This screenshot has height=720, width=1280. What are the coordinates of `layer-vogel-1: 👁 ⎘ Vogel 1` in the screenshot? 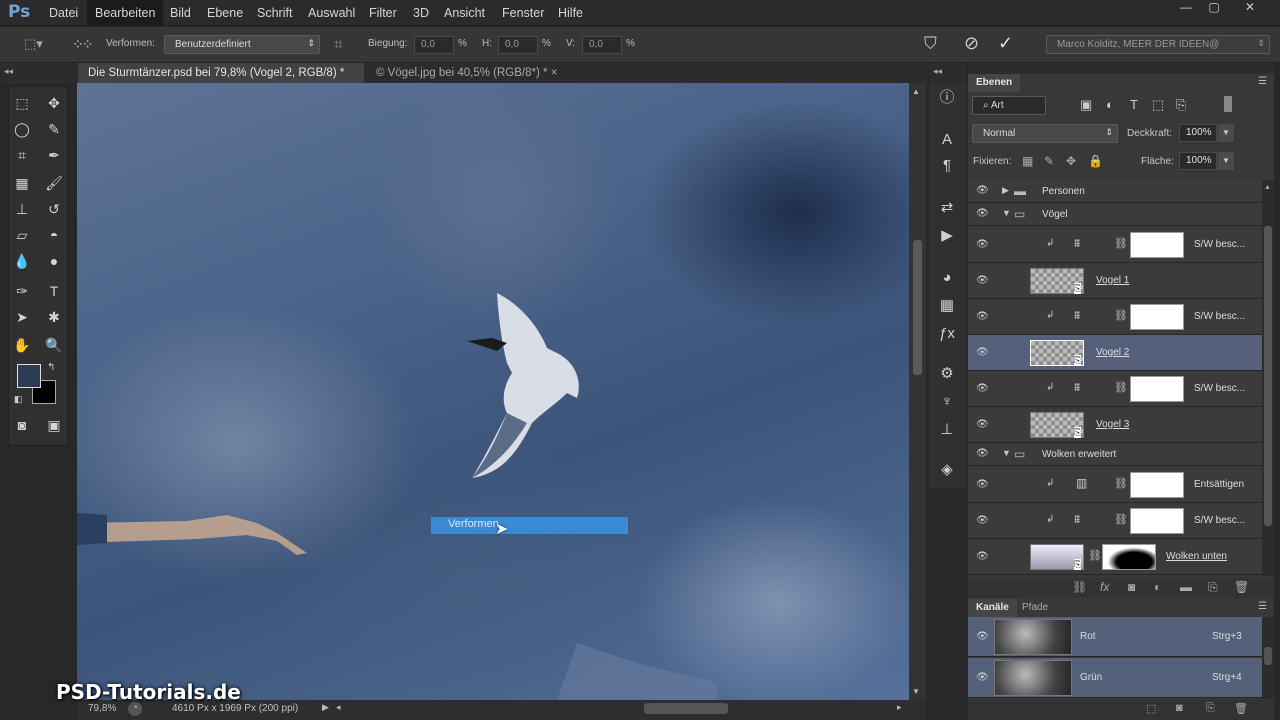 It's located at (1115, 281).